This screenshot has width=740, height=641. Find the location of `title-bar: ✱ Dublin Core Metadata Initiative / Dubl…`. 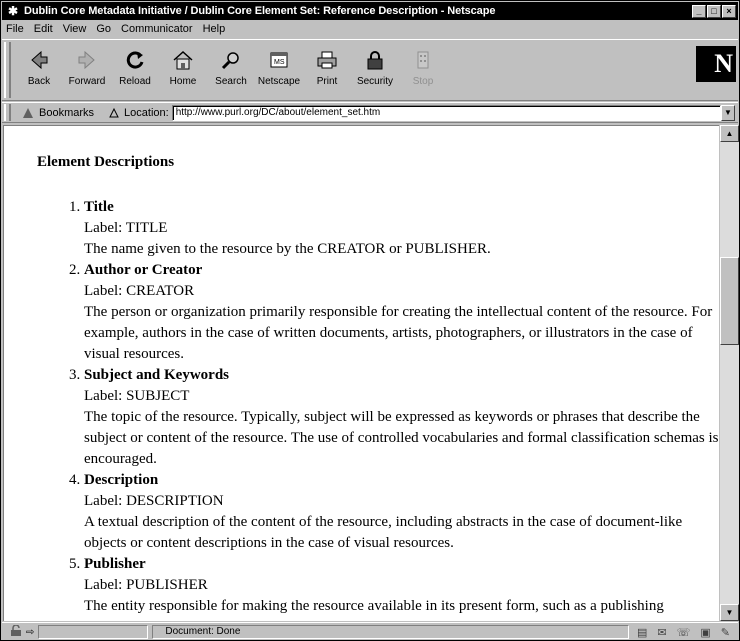

title-bar: ✱ Dublin Core Metadata Initiative / Dubl… is located at coordinates (370, 11).